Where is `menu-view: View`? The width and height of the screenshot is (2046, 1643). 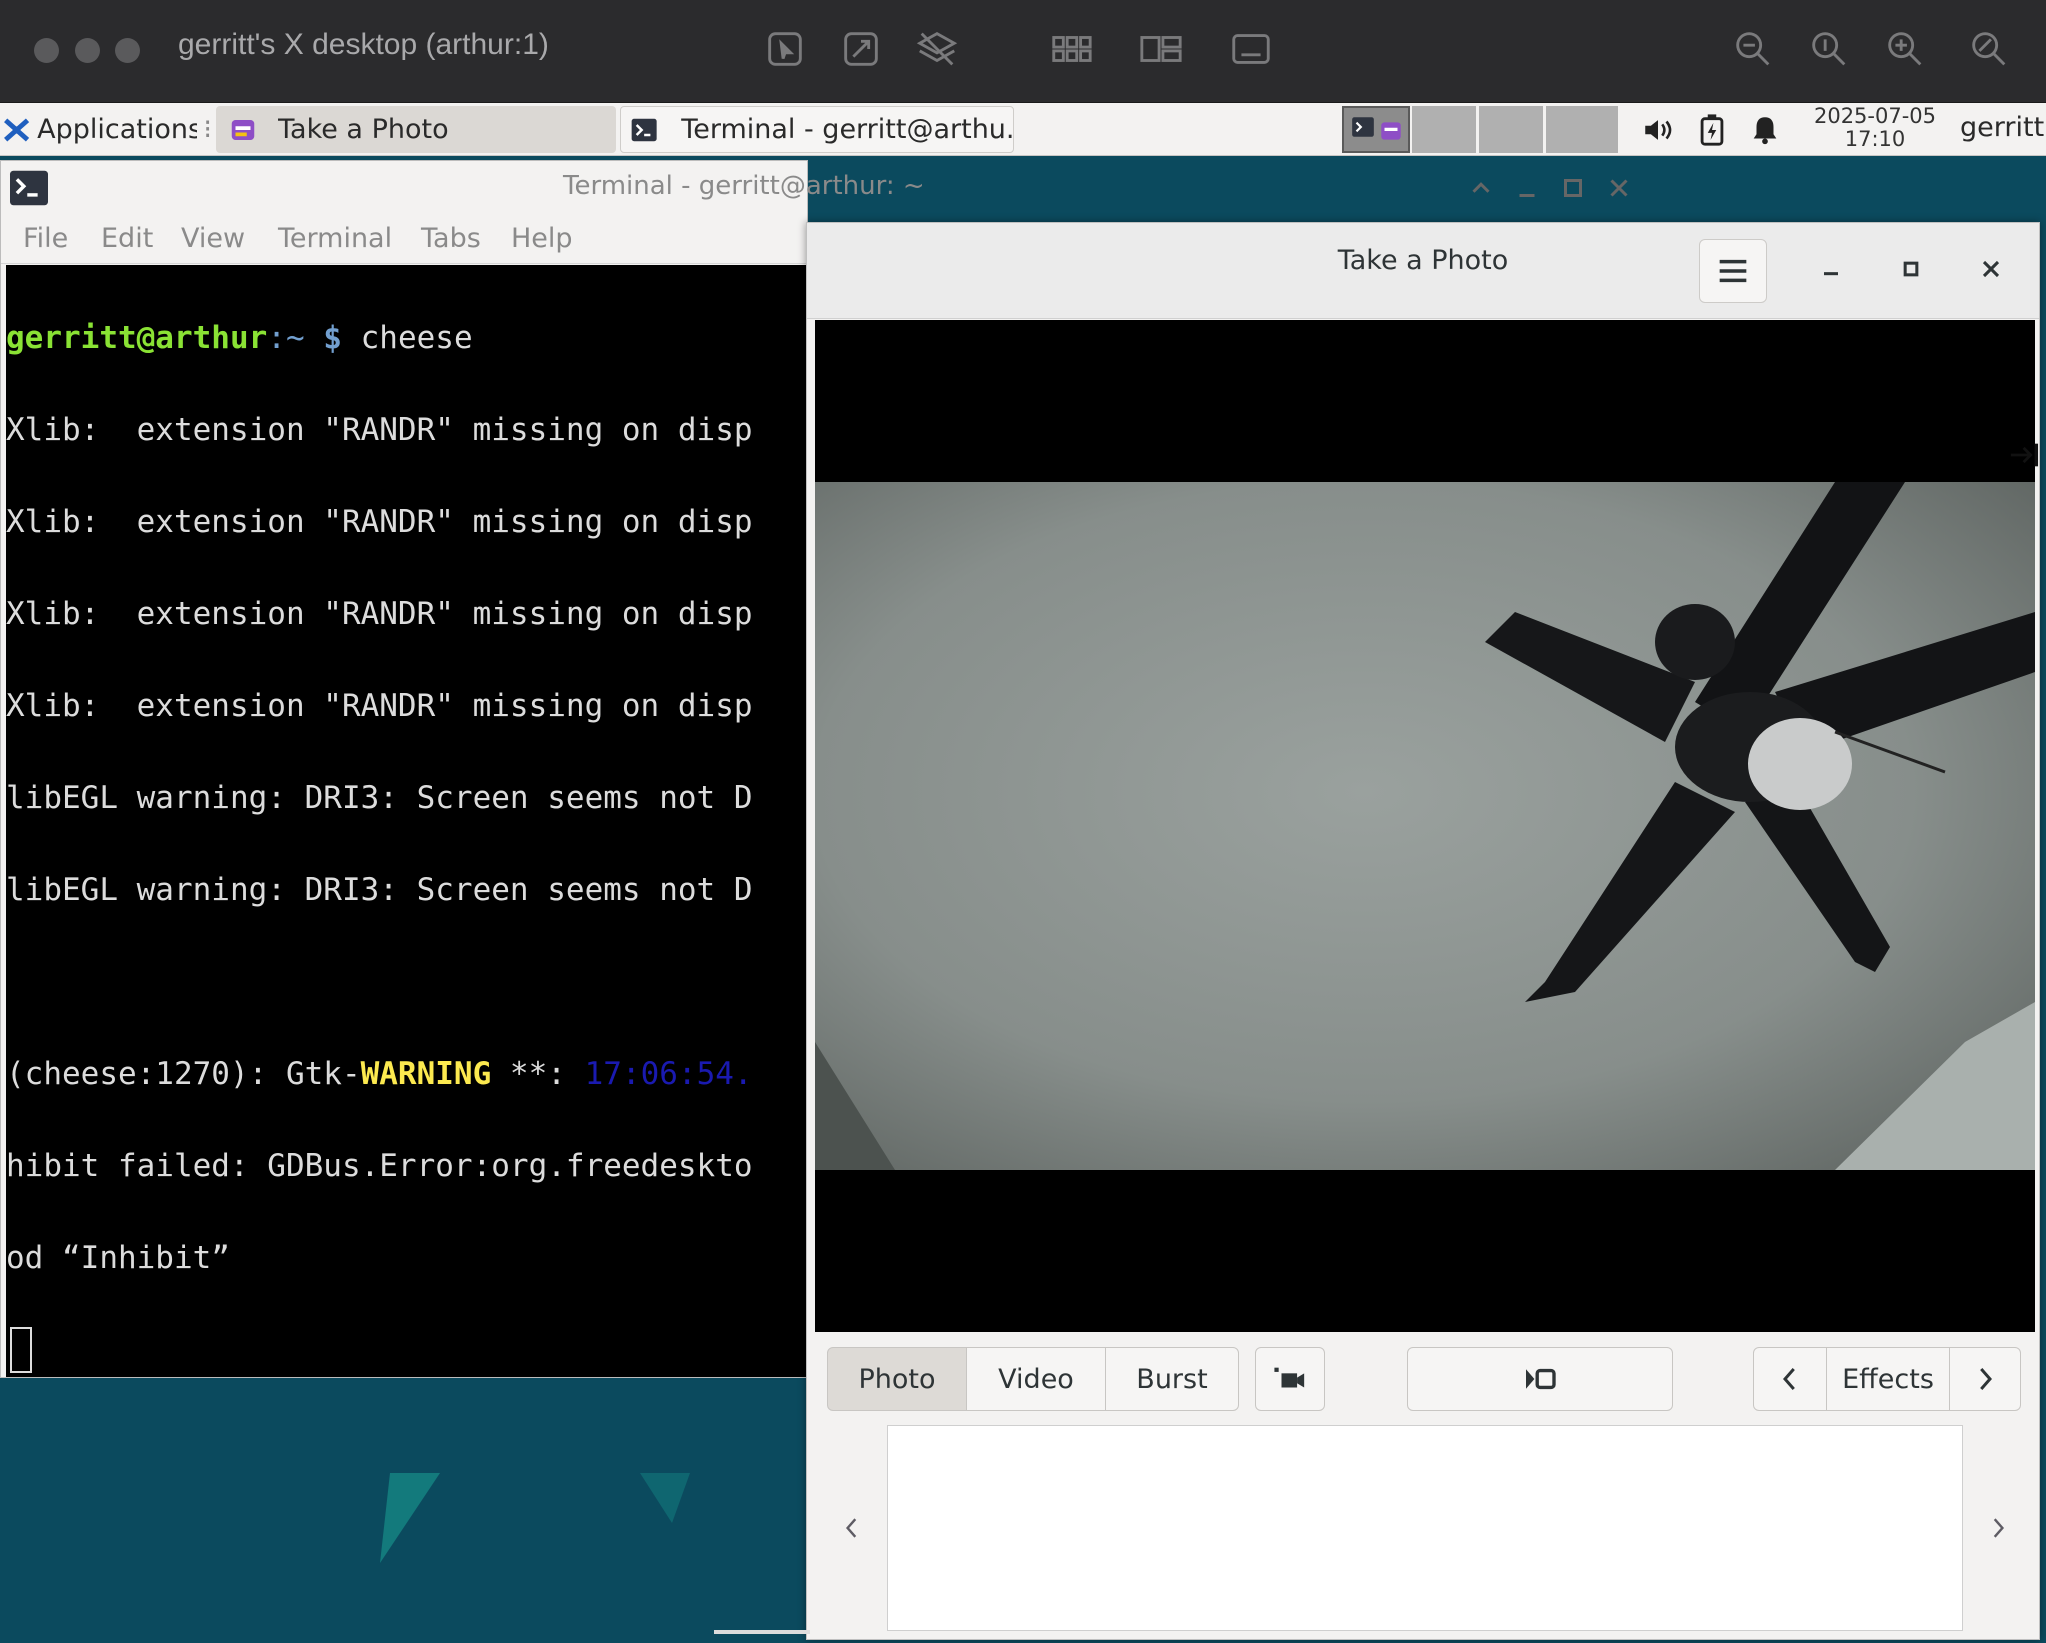 menu-view: View is located at coordinates (213, 238).